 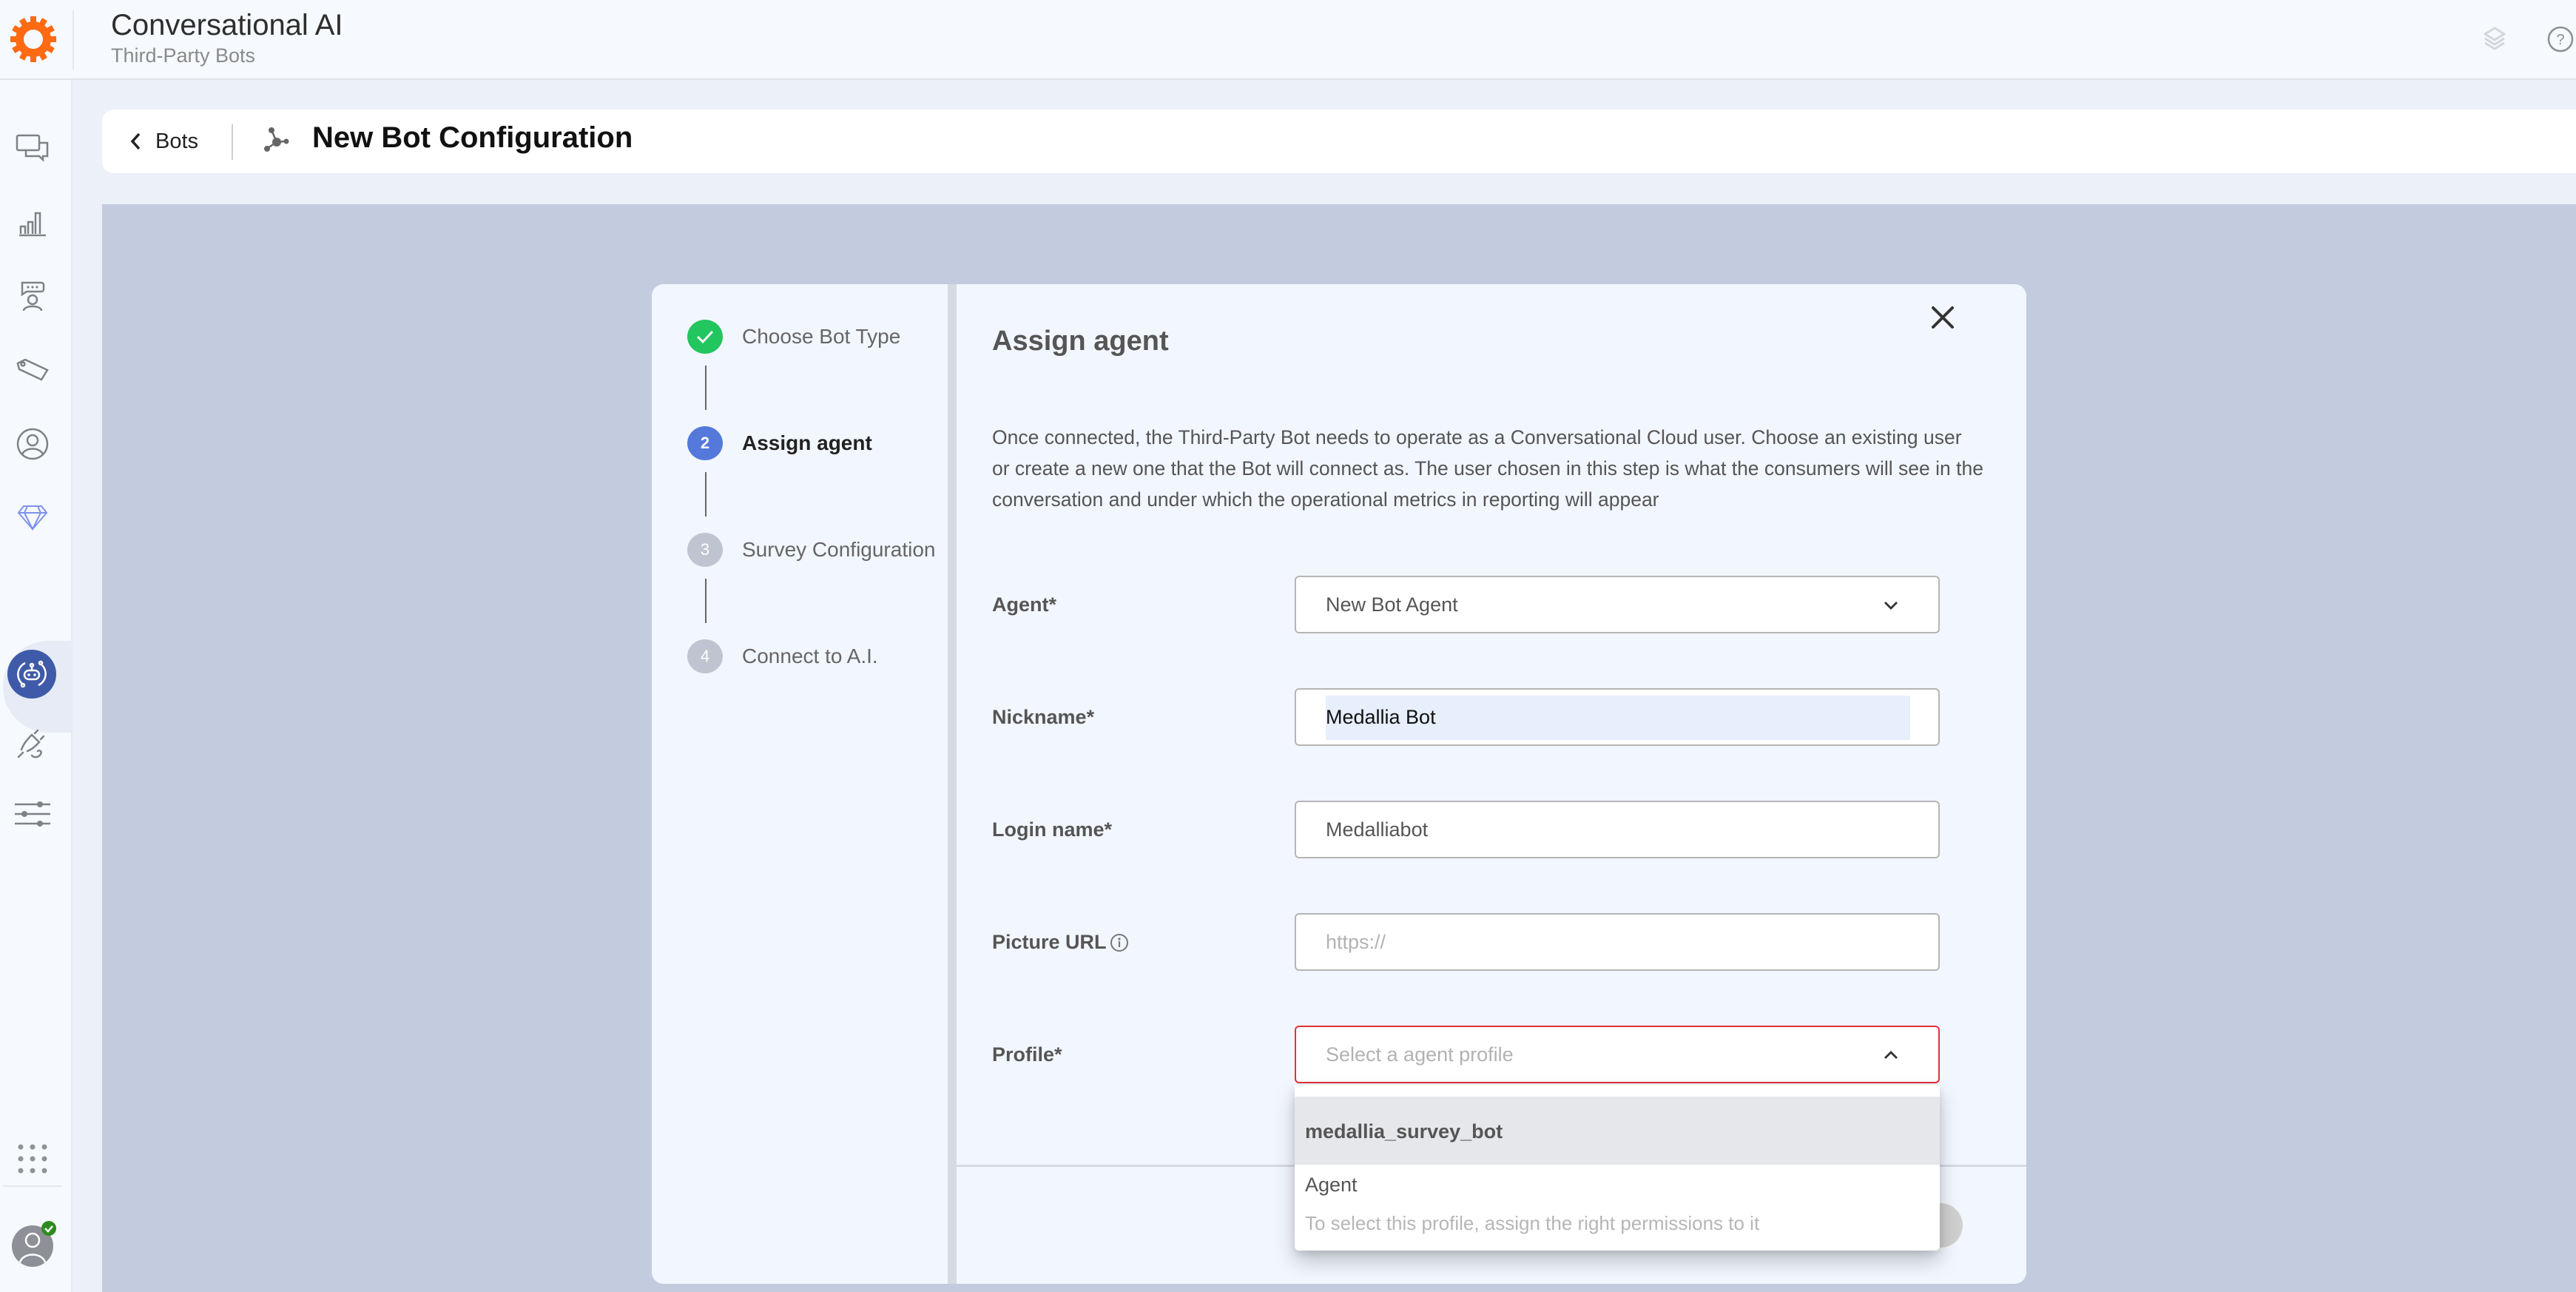 What do you see at coordinates (1617, 604) in the screenshot?
I see `agent-select: New Bot Agent` at bounding box center [1617, 604].